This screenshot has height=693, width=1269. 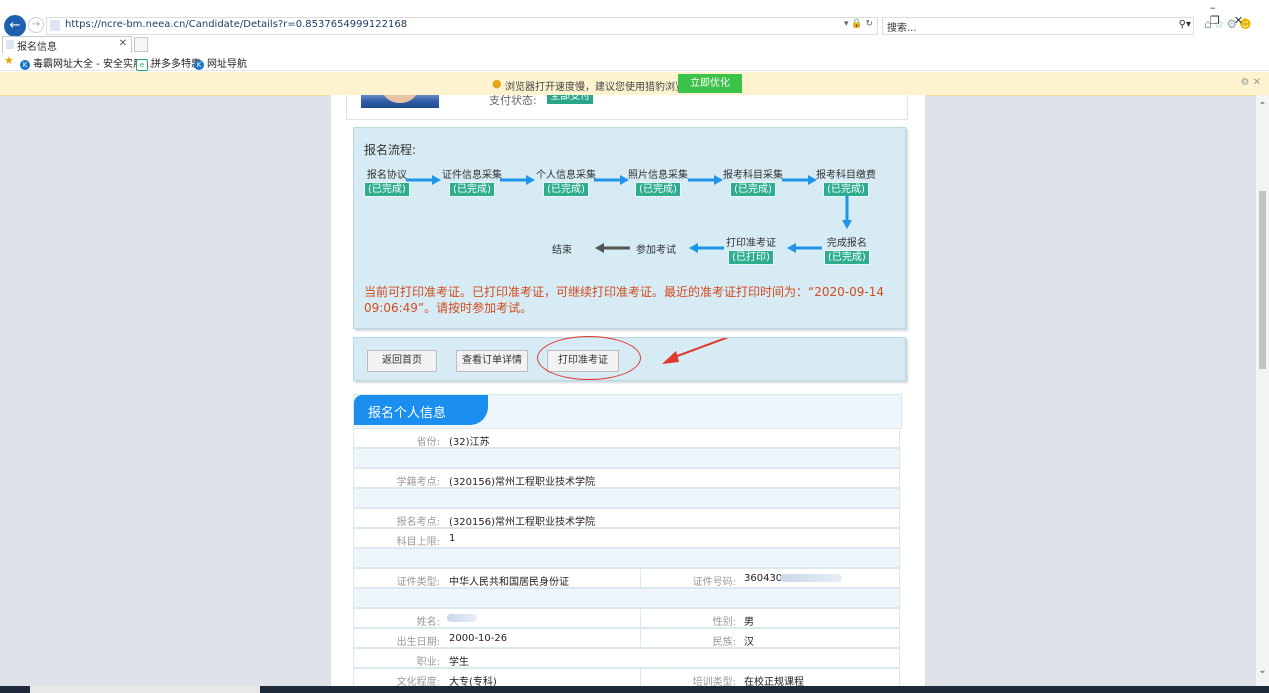 What do you see at coordinates (846, 175) in the screenshot?
I see `step-label: 报考科目缴费` at bounding box center [846, 175].